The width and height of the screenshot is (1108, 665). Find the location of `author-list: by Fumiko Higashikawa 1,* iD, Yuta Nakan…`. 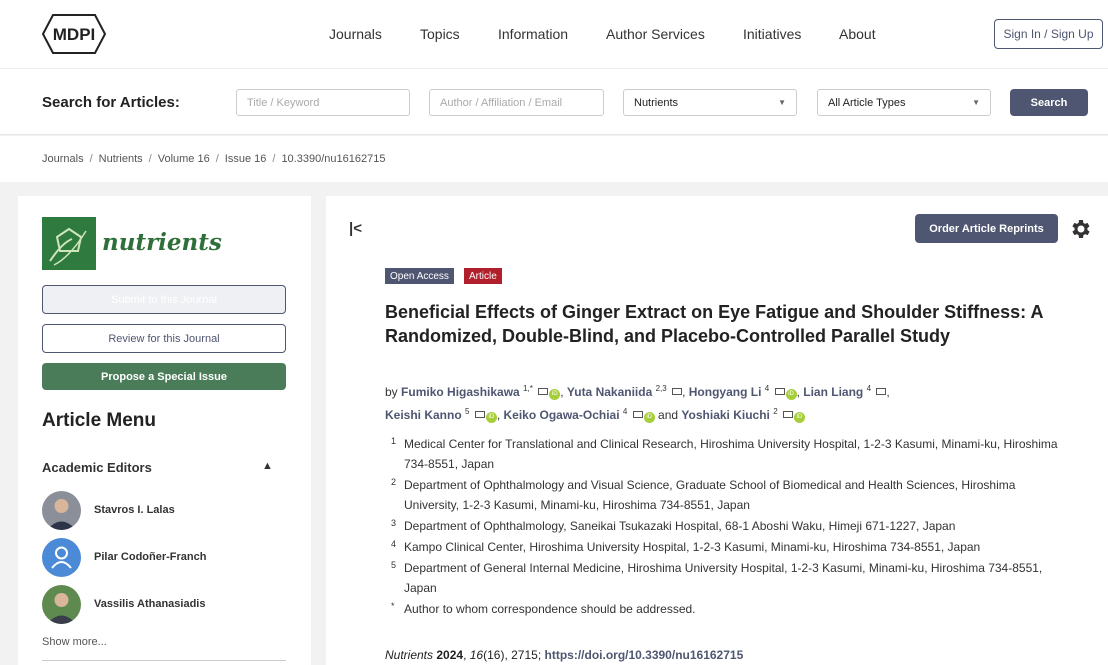

author-list: by Fumiko Higashikawa 1,* iD, Yuta Nakan… is located at coordinates (637, 403).